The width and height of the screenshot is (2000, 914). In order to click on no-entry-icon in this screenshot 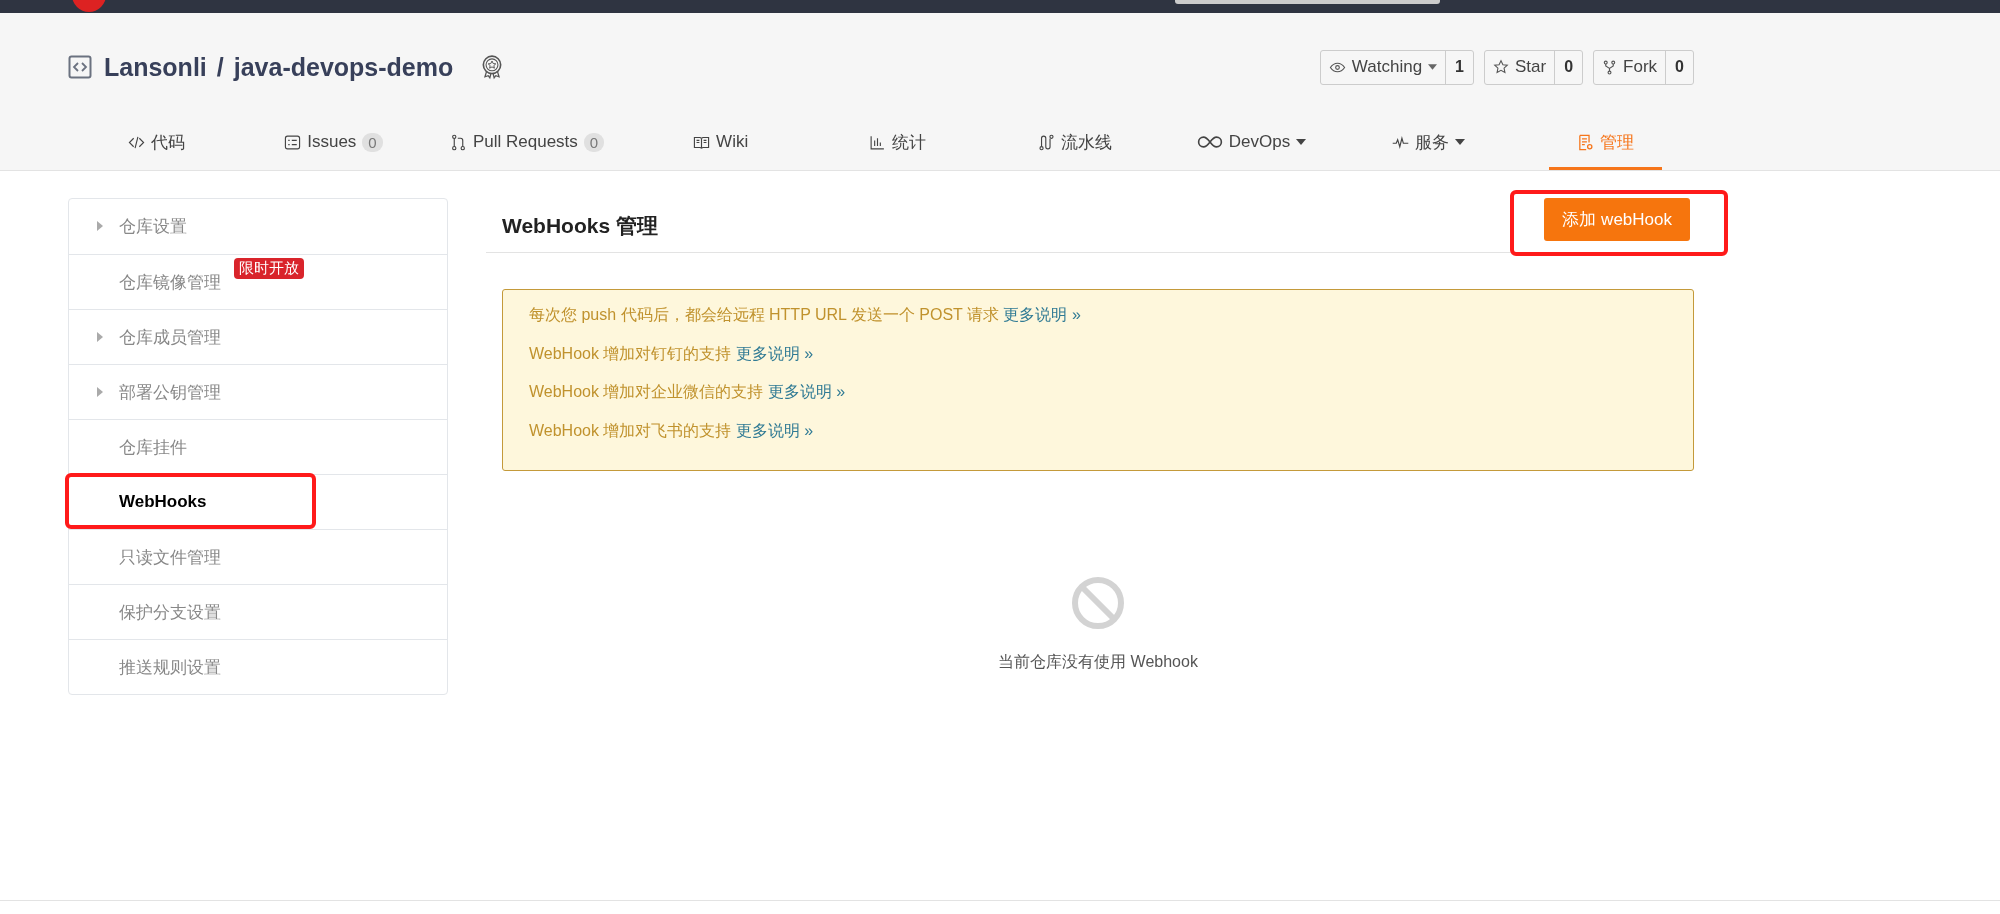, I will do `click(1098, 603)`.